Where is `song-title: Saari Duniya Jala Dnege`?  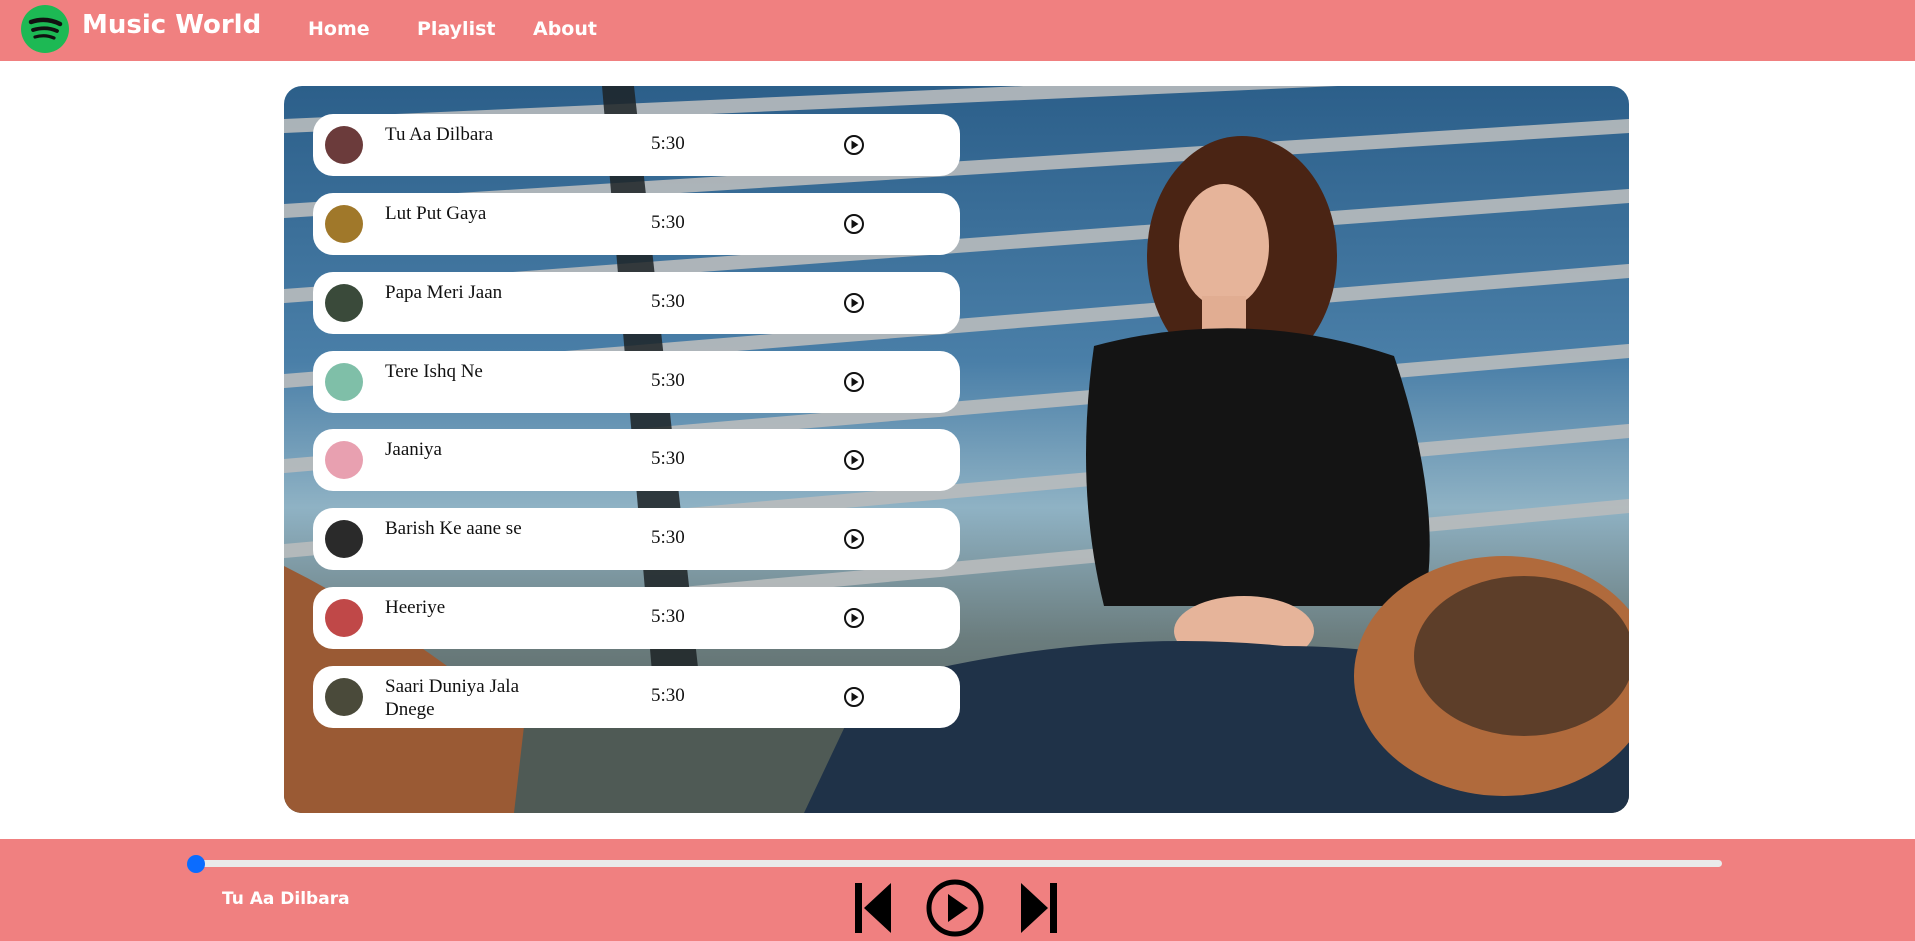 song-title: Saari Duniya Jala Dnege is located at coordinates (452, 698).